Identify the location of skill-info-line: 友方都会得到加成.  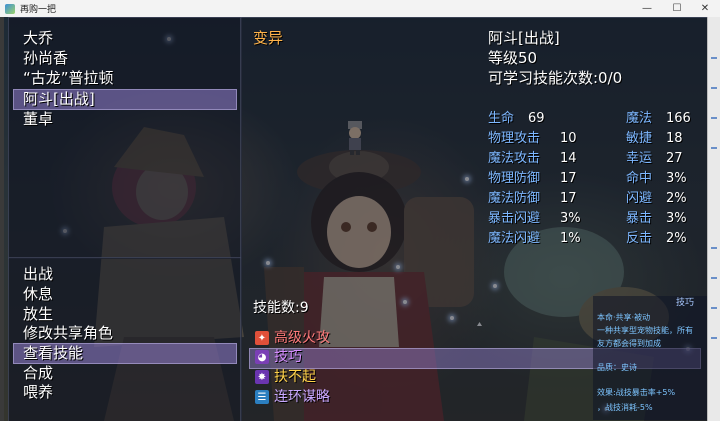
(629, 343).